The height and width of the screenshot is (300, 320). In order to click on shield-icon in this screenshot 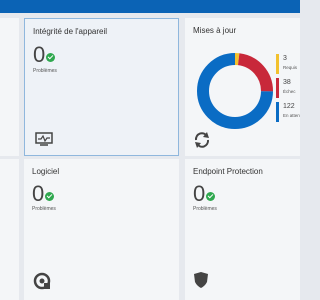, I will do `click(201, 282)`.